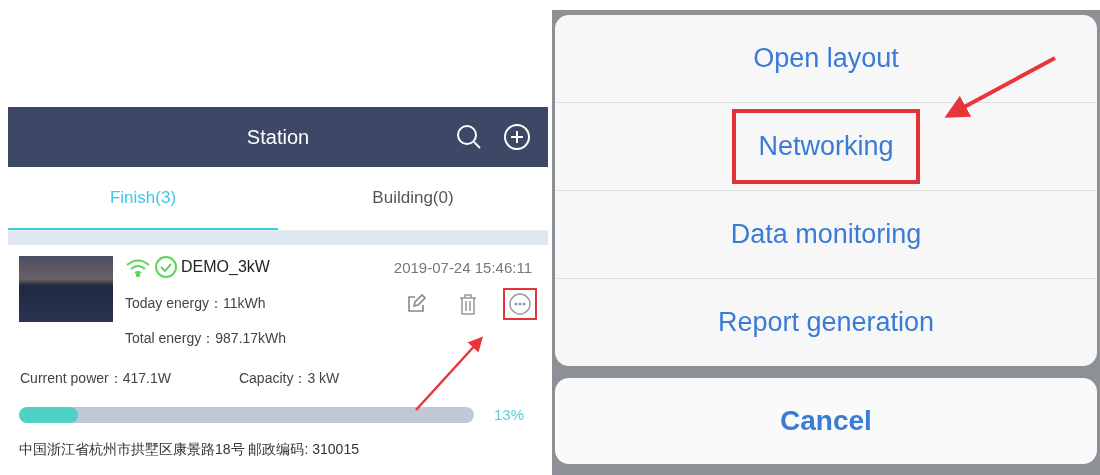  I want to click on edit-icon, so click(416, 304).